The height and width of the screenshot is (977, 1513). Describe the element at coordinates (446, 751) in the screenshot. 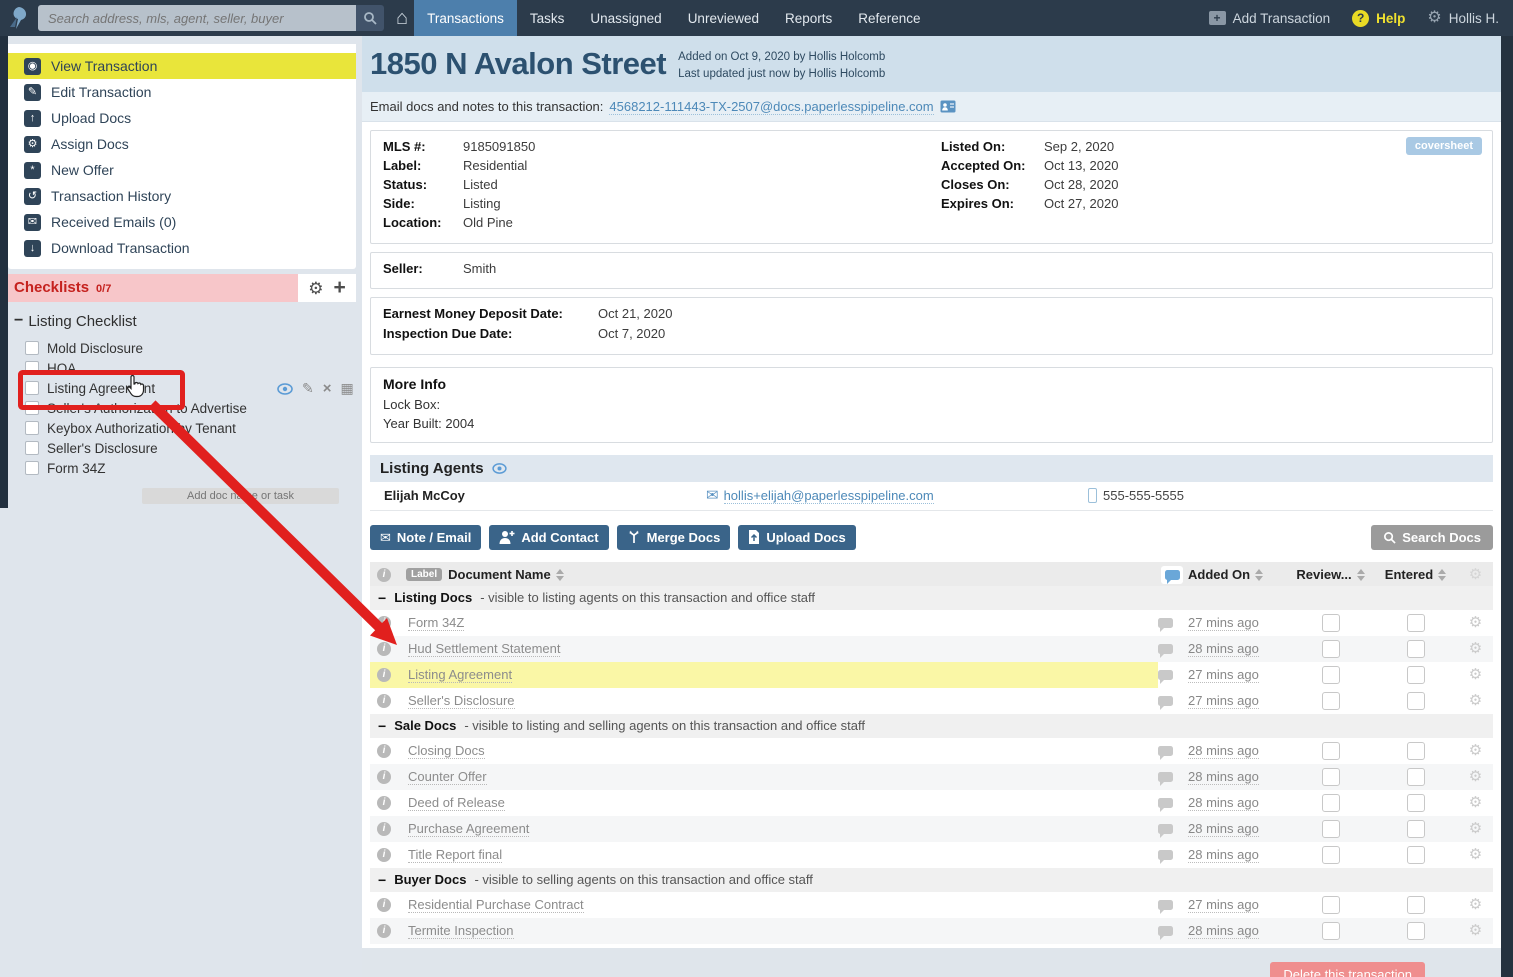

I see `doc-link: Closing Docs` at that location.